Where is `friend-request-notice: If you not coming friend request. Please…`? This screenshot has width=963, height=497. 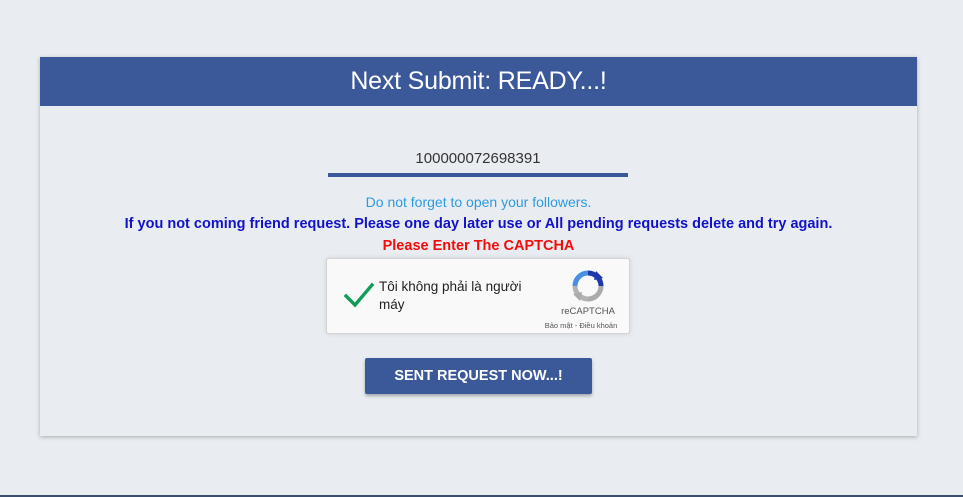
friend-request-notice: If you not coming friend request. Please… is located at coordinates (478, 224).